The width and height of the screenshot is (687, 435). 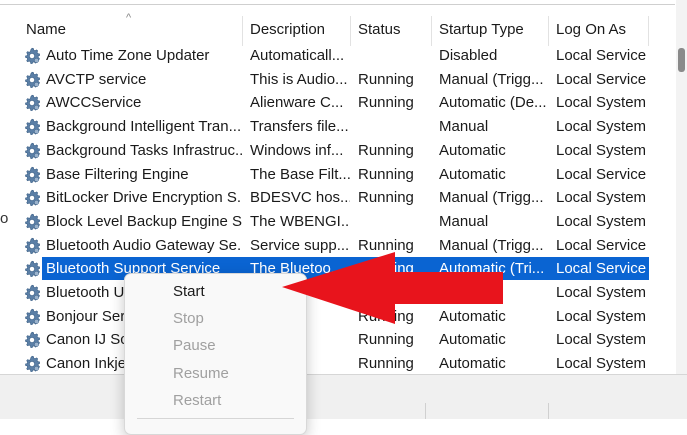 What do you see at coordinates (215, 418) in the screenshot?
I see `menu-separator` at bounding box center [215, 418].